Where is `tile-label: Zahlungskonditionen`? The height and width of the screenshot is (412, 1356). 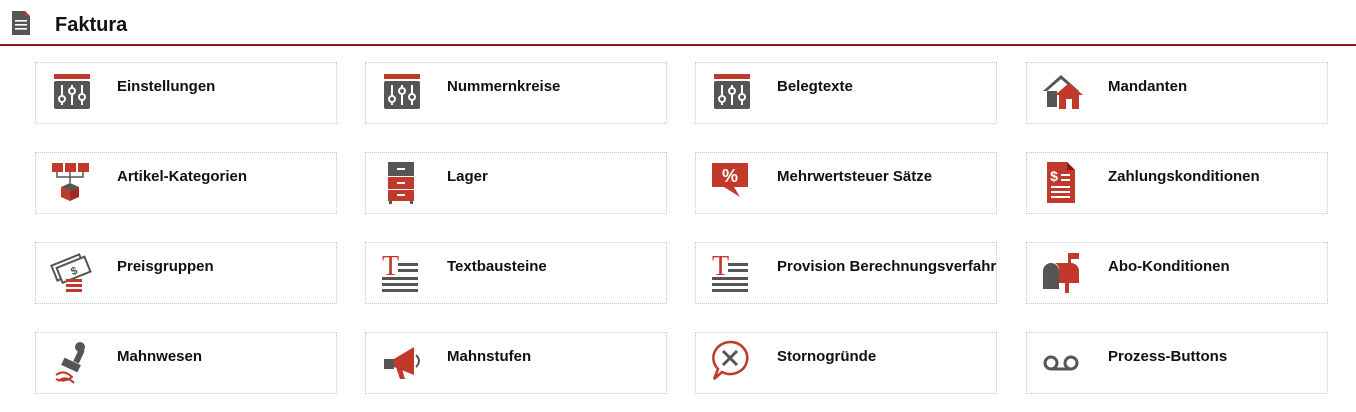
tile-label: Zahlungskonditionen is located at coordinates (1184, 176).